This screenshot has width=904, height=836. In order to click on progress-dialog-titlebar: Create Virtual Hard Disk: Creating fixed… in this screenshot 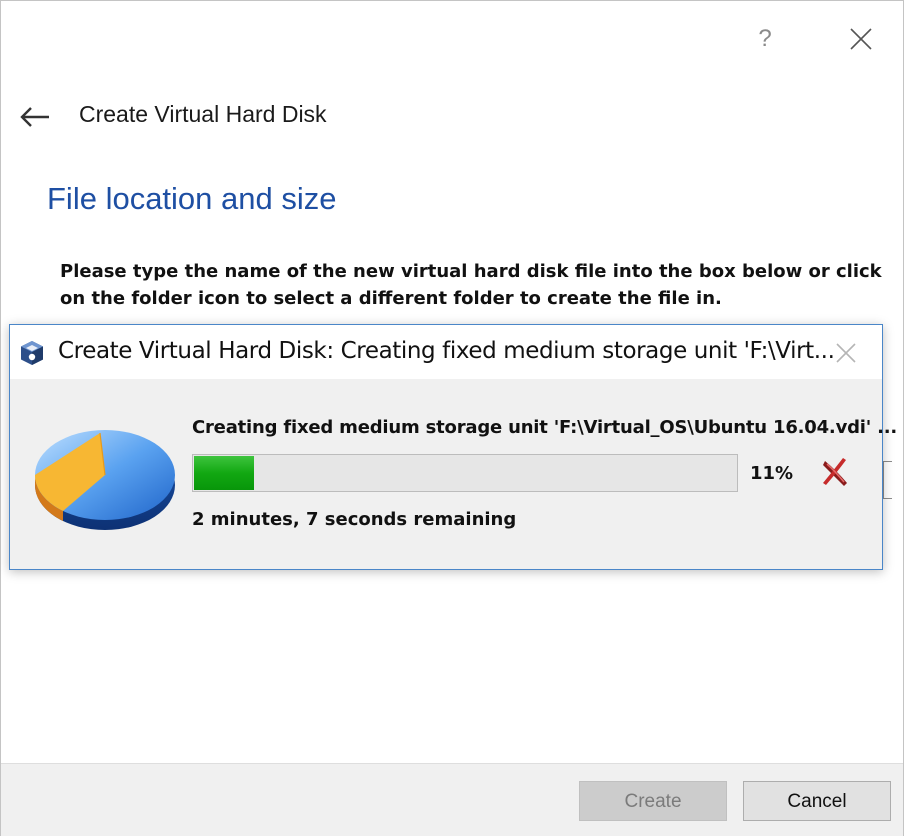, I will do `click(446, 352)`.